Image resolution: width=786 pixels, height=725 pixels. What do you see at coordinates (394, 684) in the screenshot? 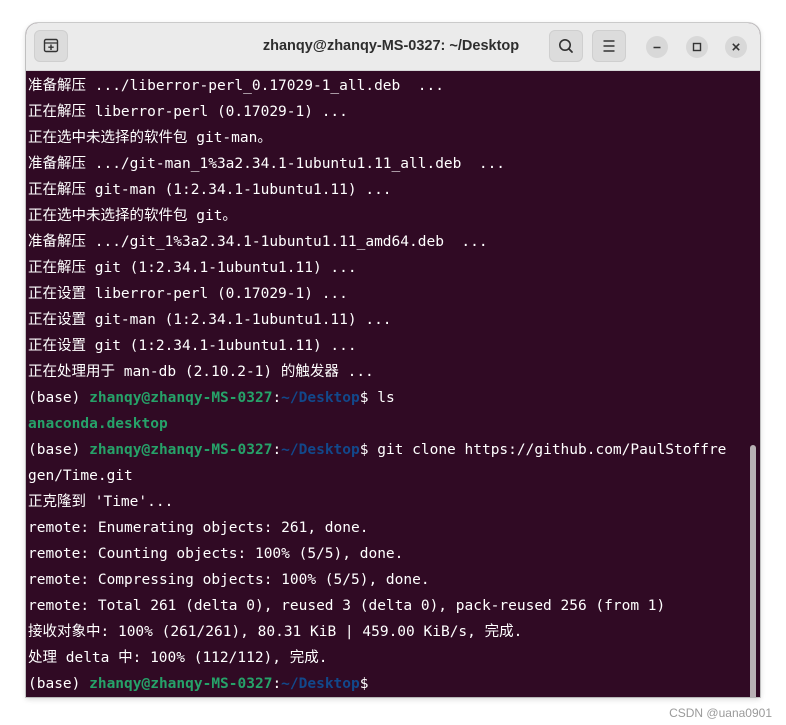
I see `prompt-line: (base) zhanqy@zhanqy-MS-0327:~/Desktop$` at bounding box center [394, 684].